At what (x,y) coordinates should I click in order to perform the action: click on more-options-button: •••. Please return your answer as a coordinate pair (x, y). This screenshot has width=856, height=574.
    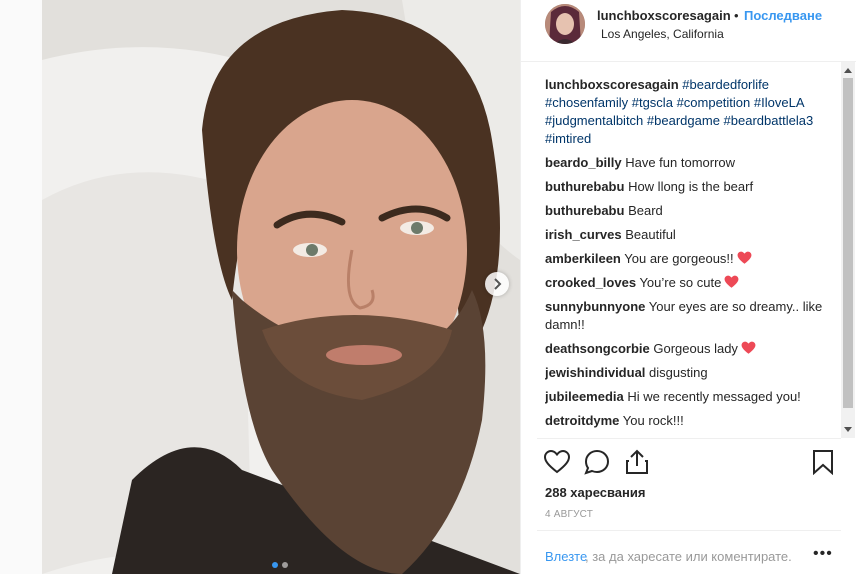
    Looking at the image, I should click on (823, 554).